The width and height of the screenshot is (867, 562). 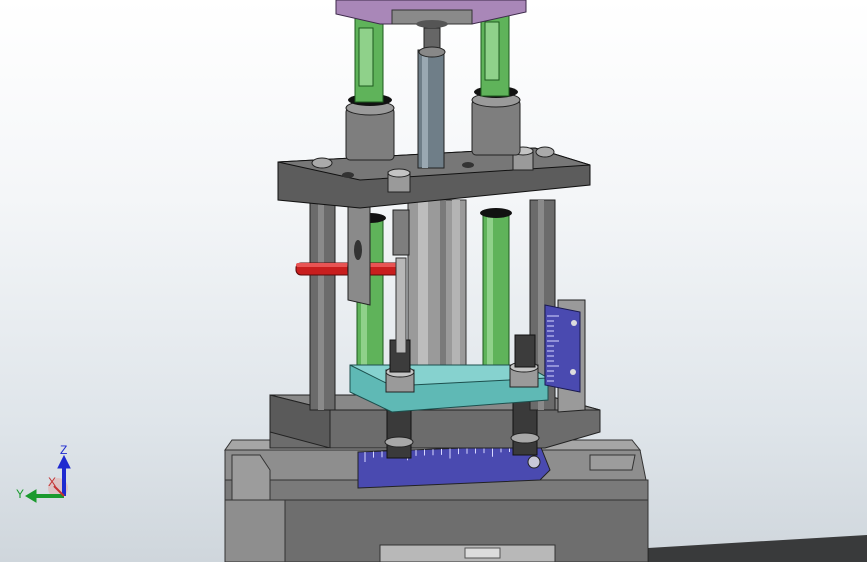 What do you see at coordinates (757, 548) in the screenshot?
I see `floor-shadow` at bounding box center [757, 548].